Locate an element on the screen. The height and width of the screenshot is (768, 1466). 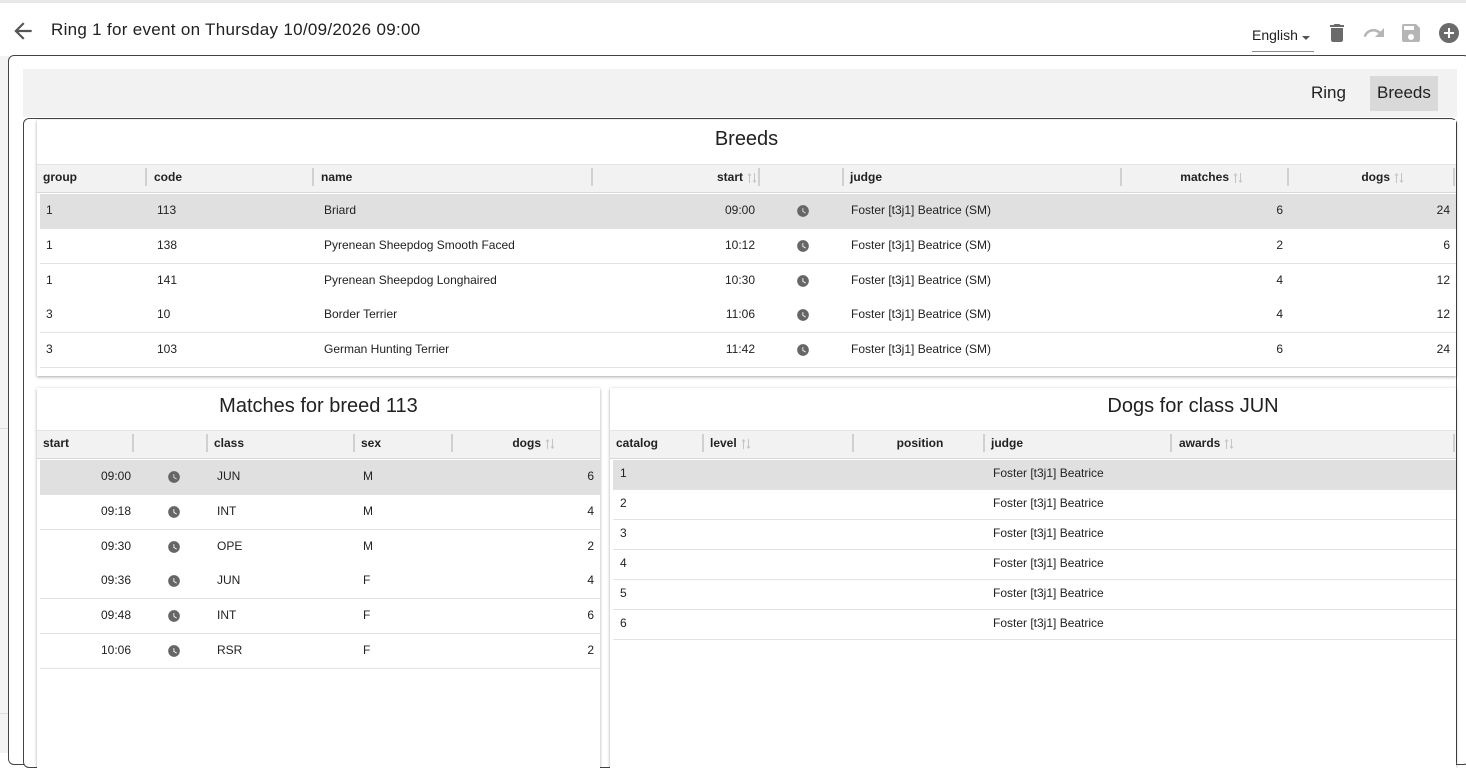
cell-catalog: 2 is located at coordinates (623, 503).